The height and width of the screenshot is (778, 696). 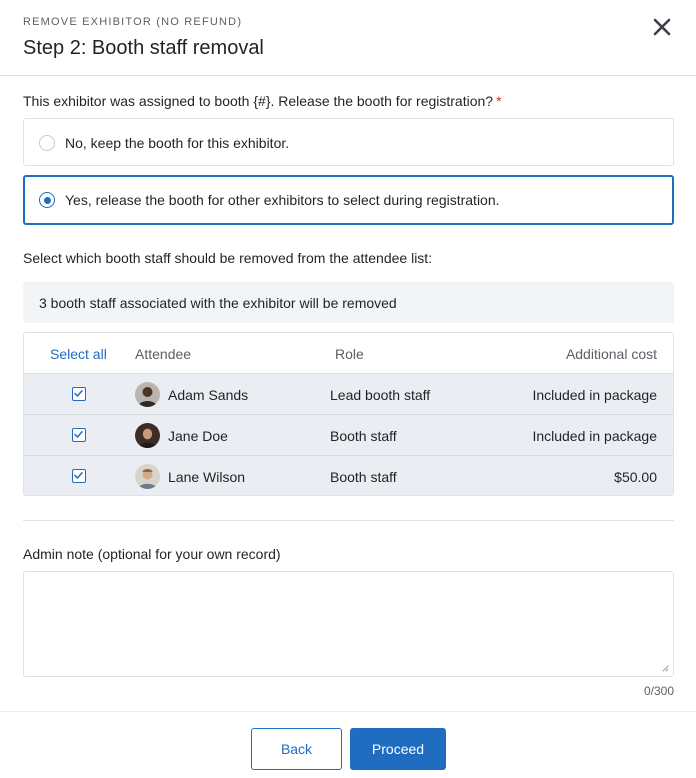 What do you see at coordinates (296, 749) in the screenshot?
I see `back-button: Back` at bounding box center [296, 749].